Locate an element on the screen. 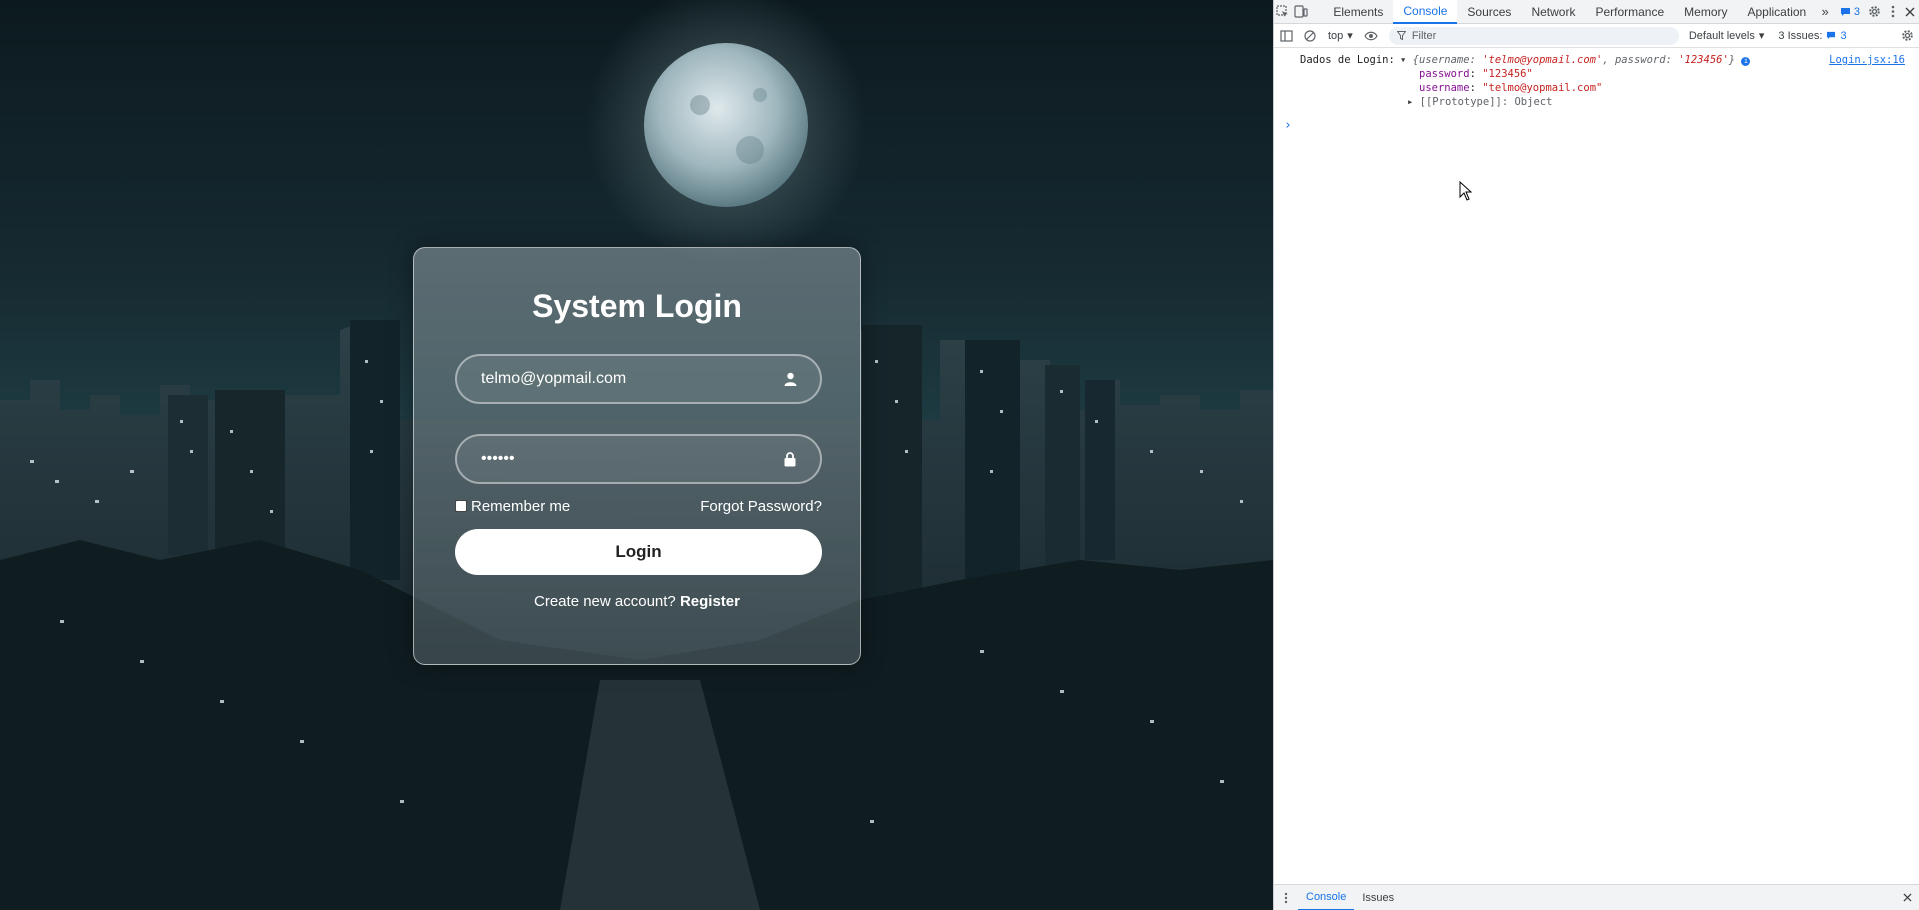  messages-badge: 3 is located at coordinates (1850, 12).